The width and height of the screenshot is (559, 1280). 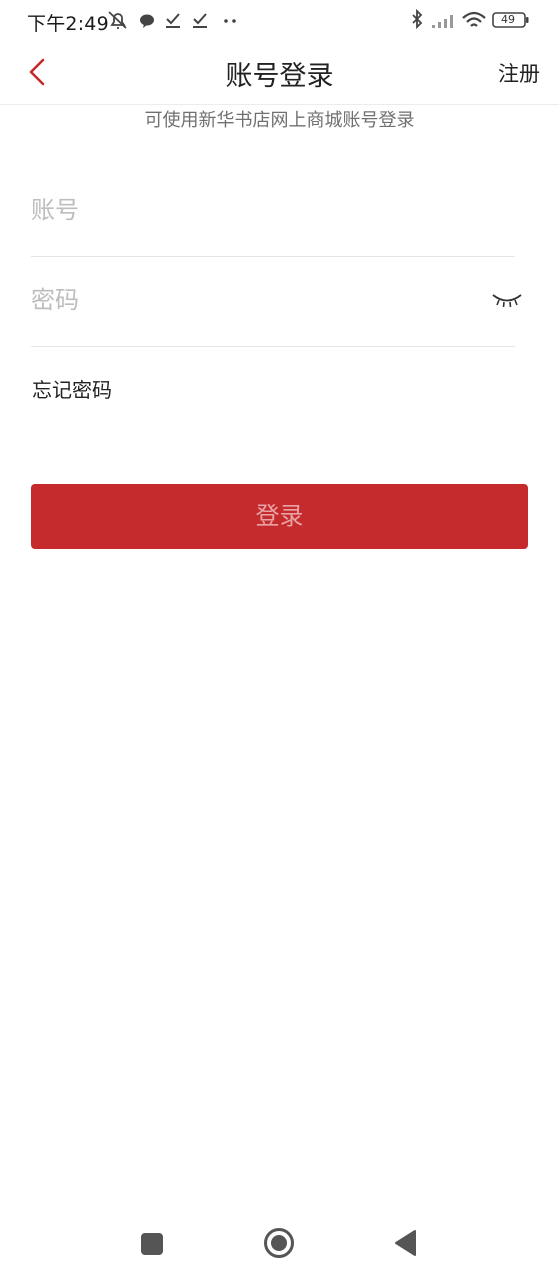 I want to click on recent-apps-button, so click(x=152, y=1246).